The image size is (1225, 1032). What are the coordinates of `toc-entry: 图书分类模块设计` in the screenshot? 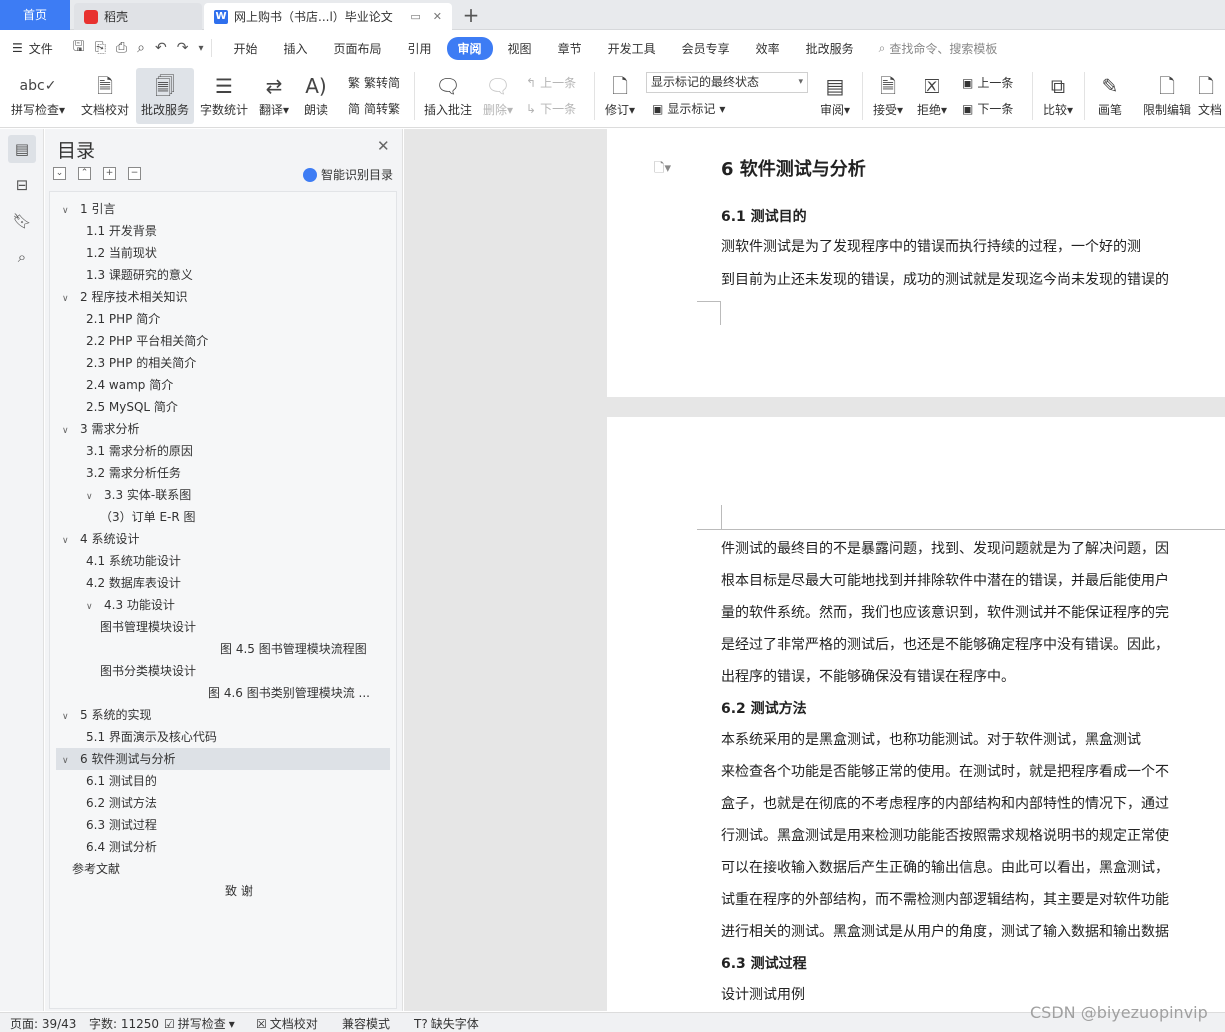 It's located at (148, 671).